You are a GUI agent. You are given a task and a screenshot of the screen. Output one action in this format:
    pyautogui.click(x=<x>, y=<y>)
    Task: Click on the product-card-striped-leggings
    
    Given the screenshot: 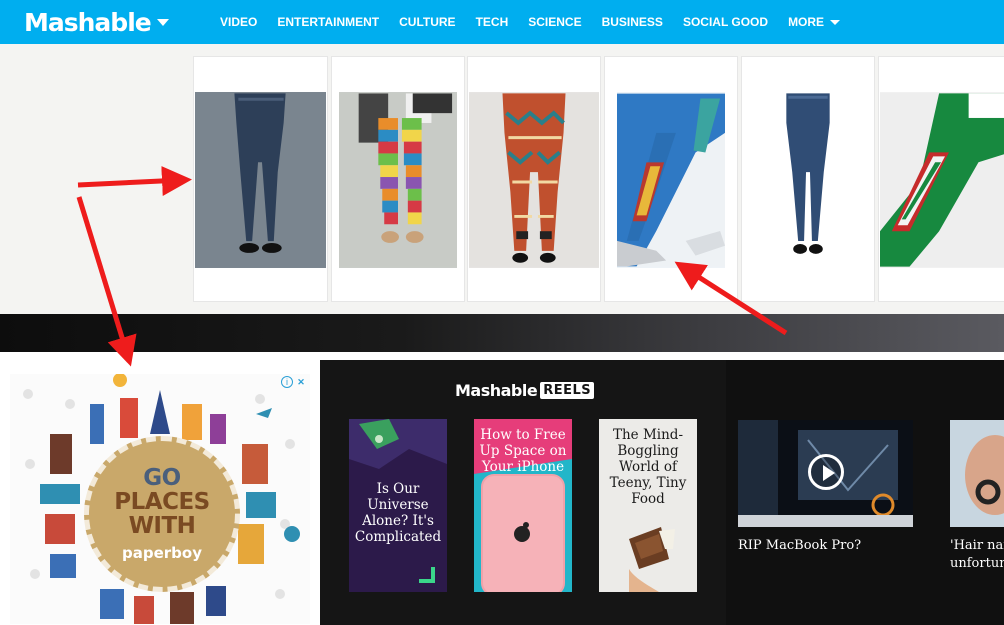 What is the action you would take?
    pyautogui.click(x=398, y=179)
    